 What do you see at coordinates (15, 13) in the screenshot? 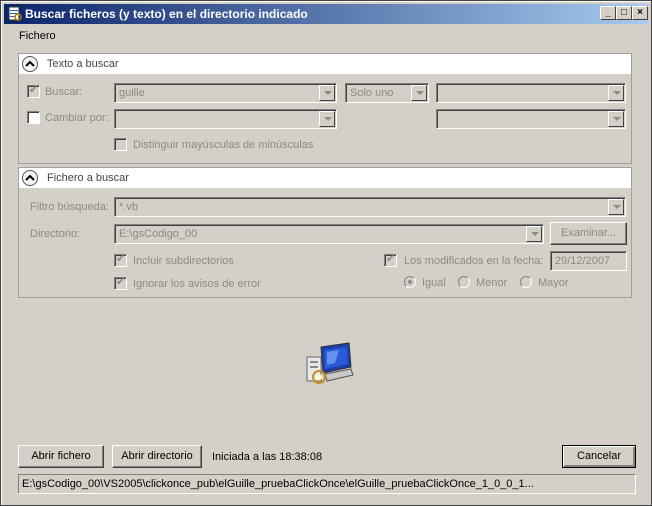
I see `app-icon` at bounding box center [15, 13].